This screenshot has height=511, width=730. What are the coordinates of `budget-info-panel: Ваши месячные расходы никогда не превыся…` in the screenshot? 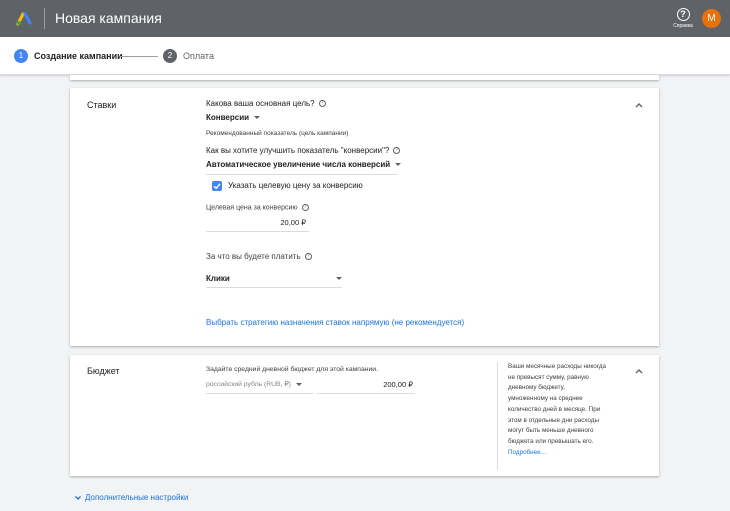 It's located at (562, 416).